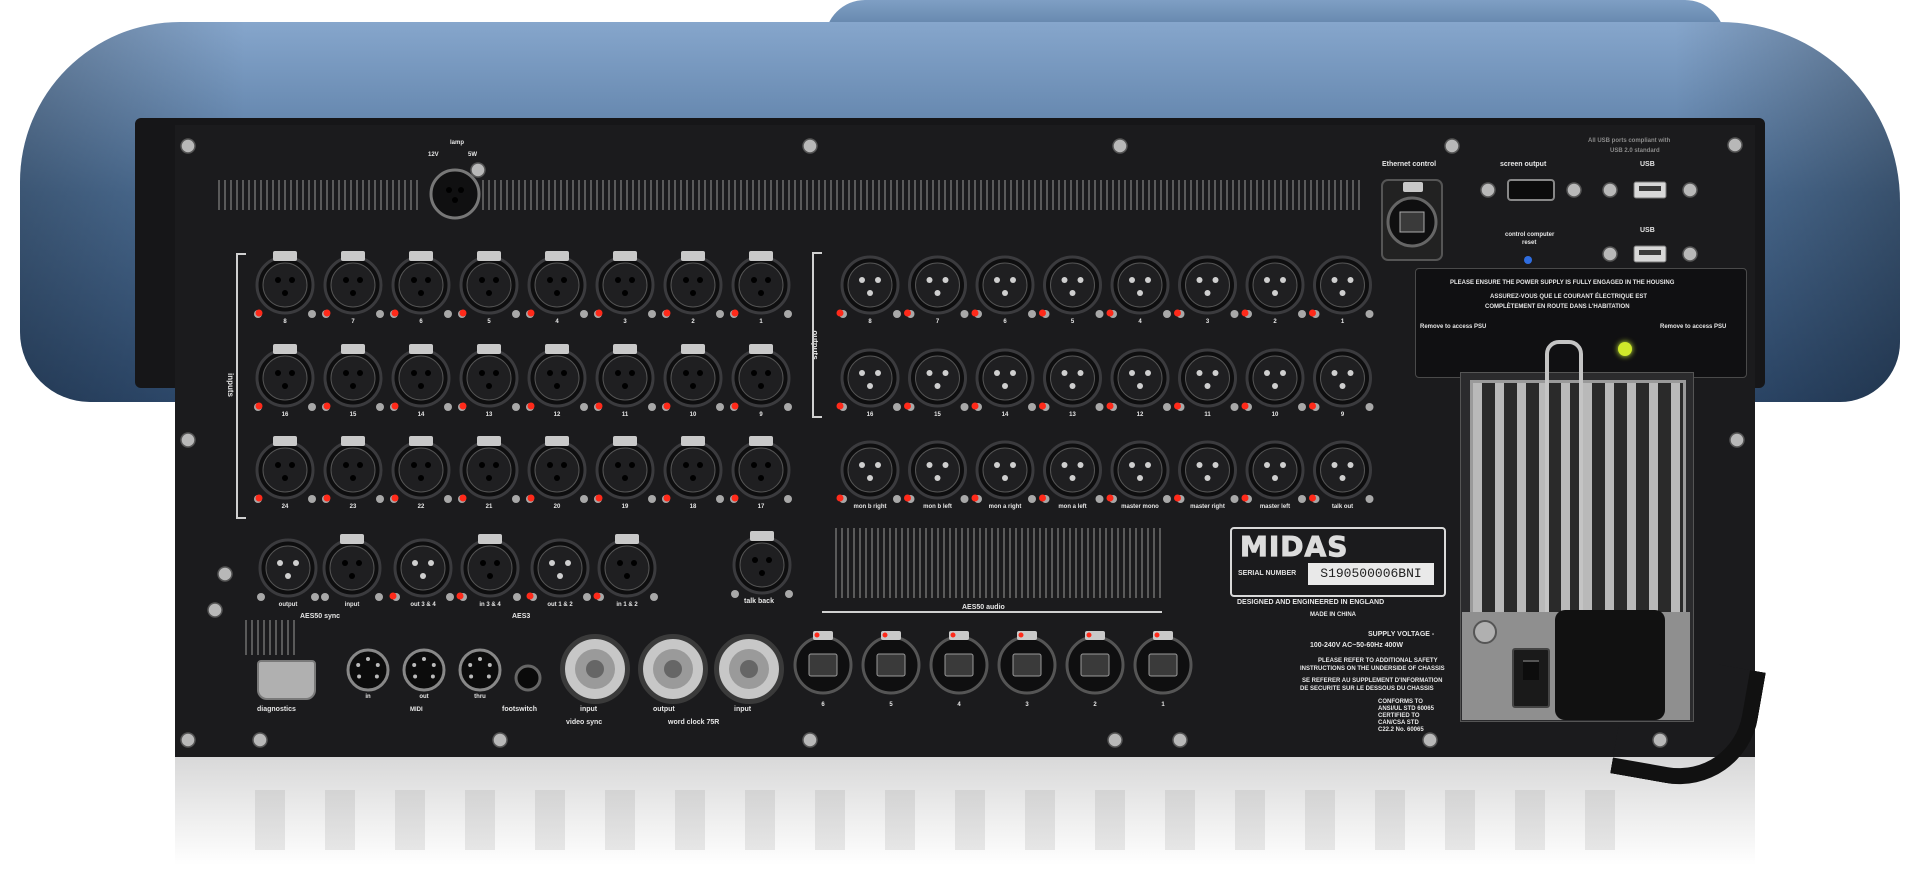  Describe the element at coordinates (1005, 322) in the screenshot. I see `output-label-3: 6` at that location.